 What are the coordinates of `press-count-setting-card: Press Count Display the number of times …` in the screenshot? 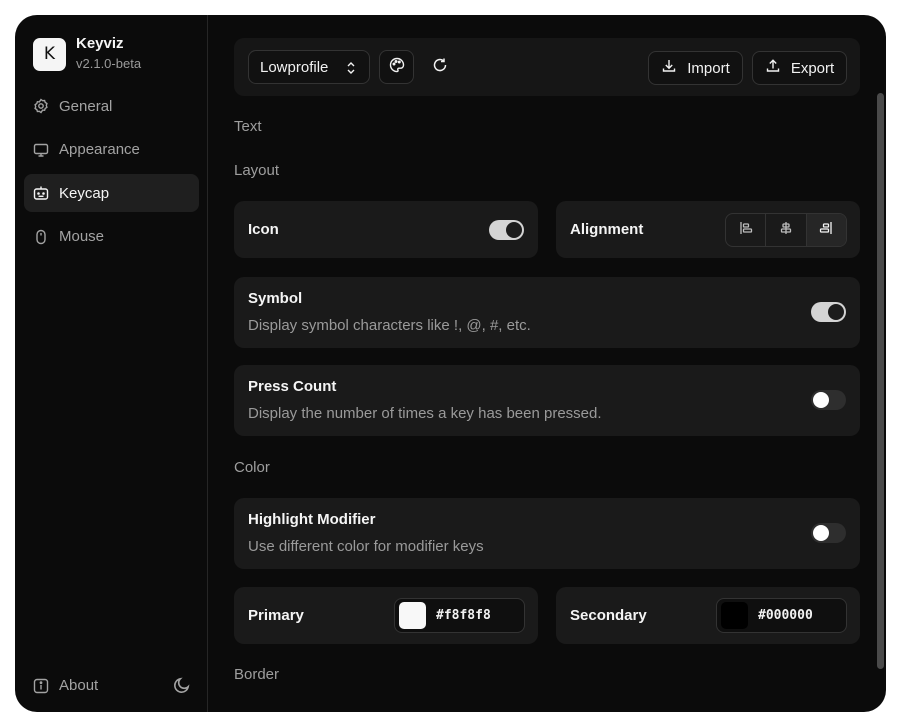 It's located at (547, 400).